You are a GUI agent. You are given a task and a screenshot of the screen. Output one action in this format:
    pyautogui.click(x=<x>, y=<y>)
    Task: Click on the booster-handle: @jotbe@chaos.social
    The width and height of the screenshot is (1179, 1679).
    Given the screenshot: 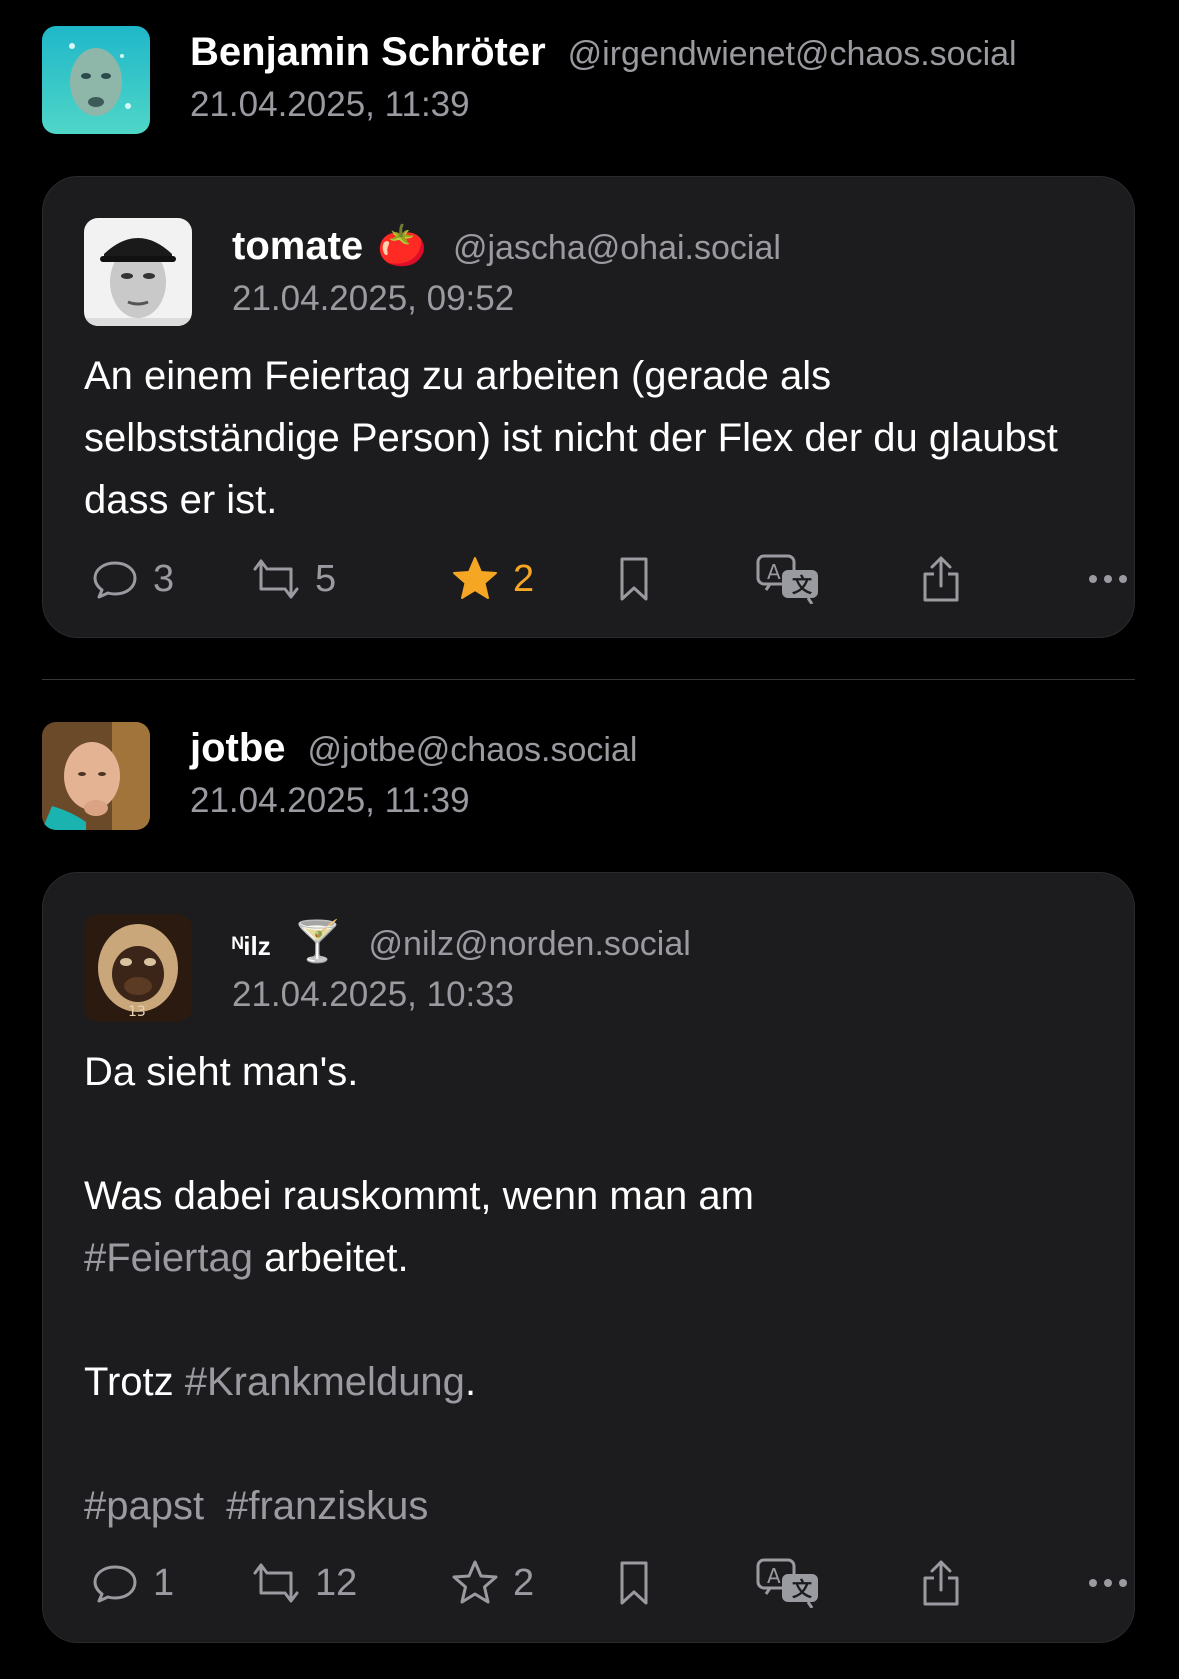 What is the action you would take?
    pyautogui.click(x=473, y=750)
    